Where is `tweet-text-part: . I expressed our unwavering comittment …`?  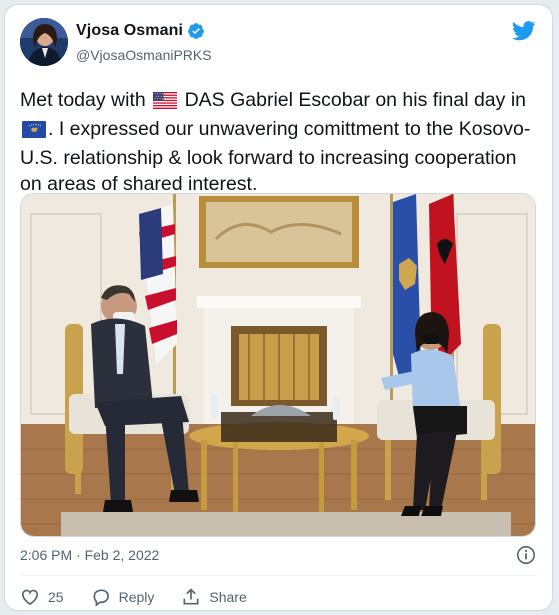
tweet-text-part: . I expressed our unwavering comittment … is located at coordinates (275, 156).